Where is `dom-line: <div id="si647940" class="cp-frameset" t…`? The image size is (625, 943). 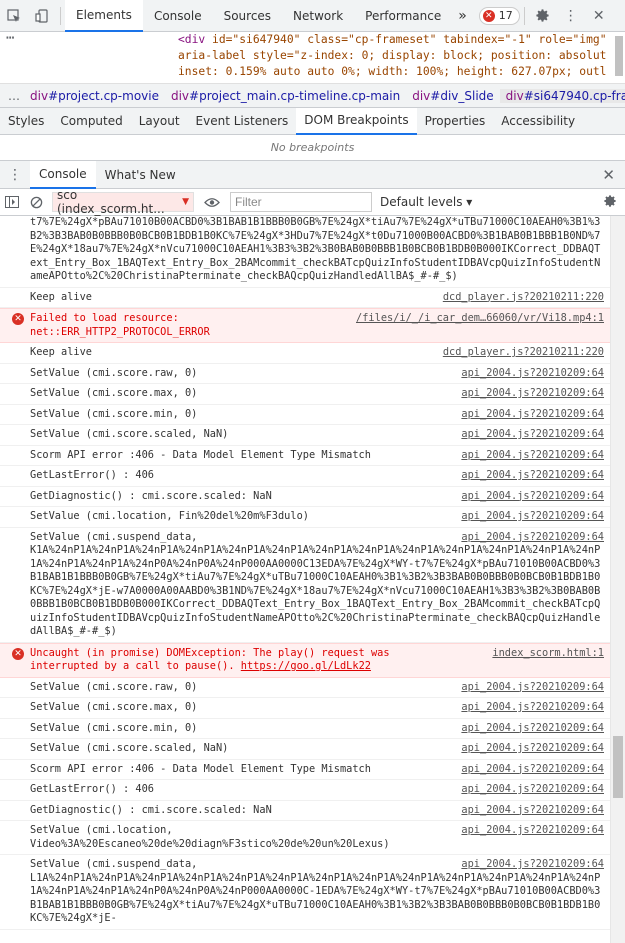 dom-line: <div id="si647940" class="cp-frameset" t… is located at coordinates (392, 40).